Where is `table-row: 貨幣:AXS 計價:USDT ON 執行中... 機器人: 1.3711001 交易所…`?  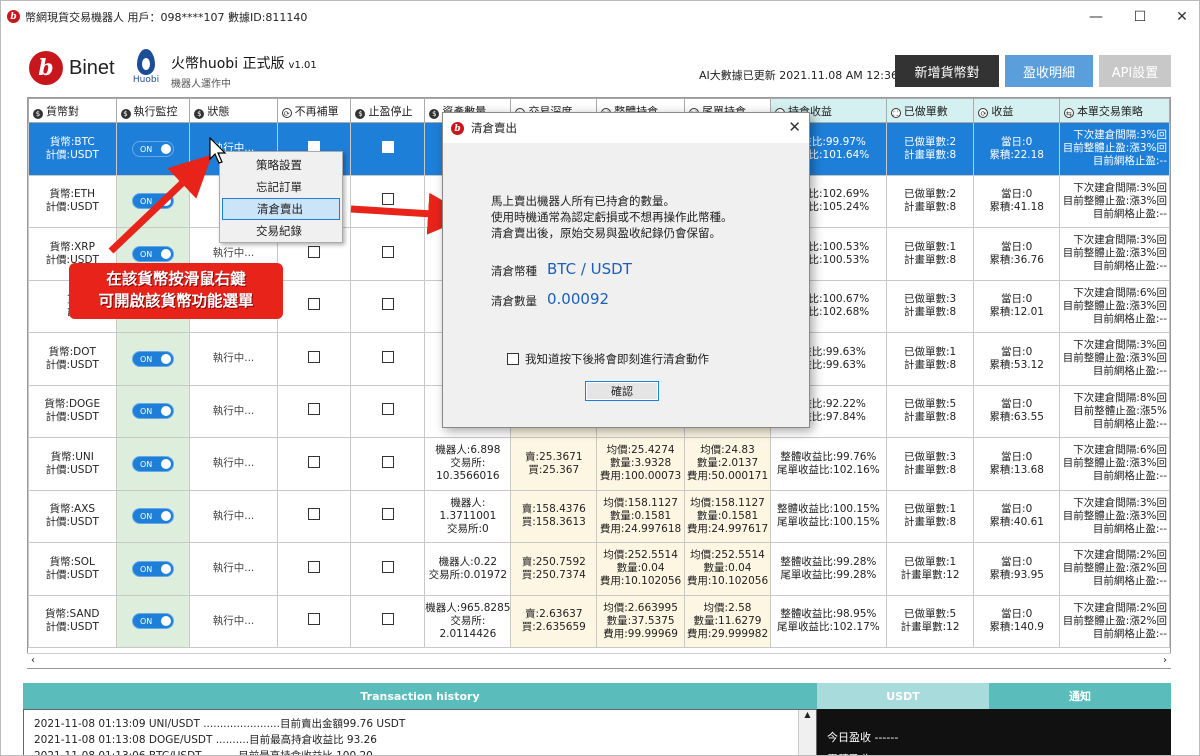
table-row: 貨幣:AXS 計價:USDT ON 執行中... 機器人: 1.3711001 交易所… is located at coordinates (599, 516).